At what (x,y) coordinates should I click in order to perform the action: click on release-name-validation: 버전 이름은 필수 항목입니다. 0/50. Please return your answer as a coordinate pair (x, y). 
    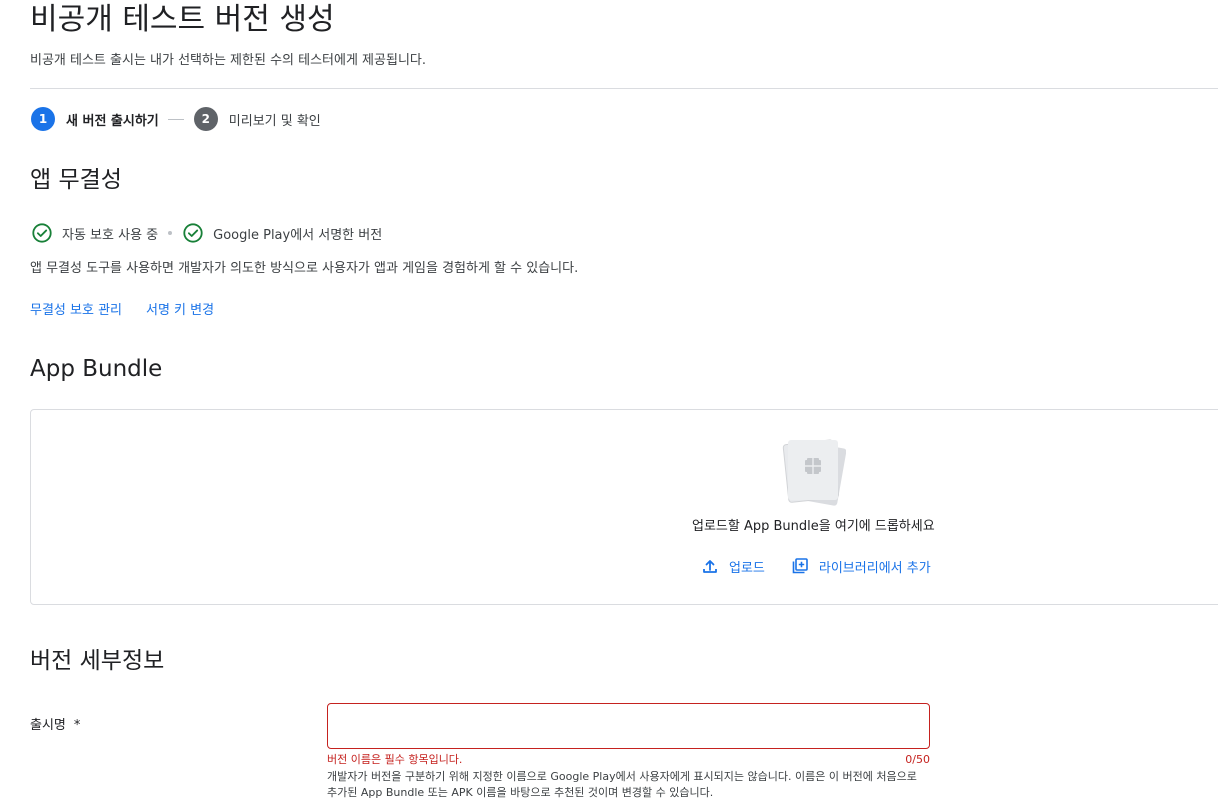
    Looking at the image, I should click on (628, 760).